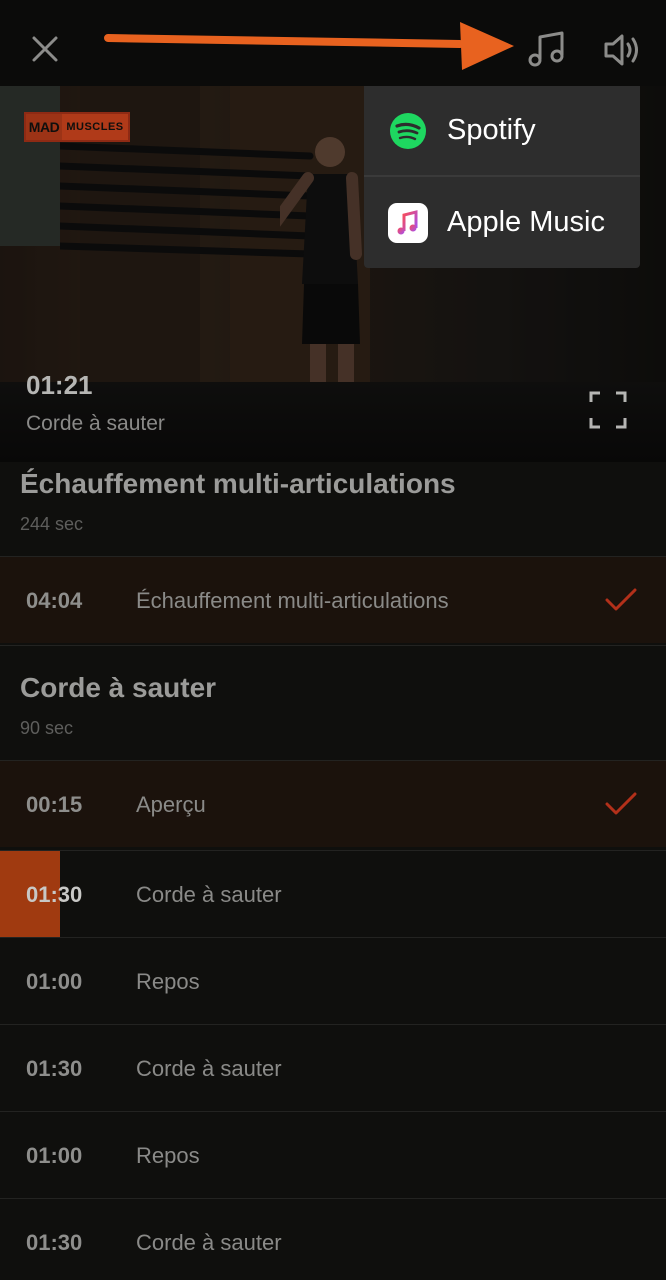 The image size is (666, 1280). I want to click on menu-item-spotify: Spotify, so click(502, 131).